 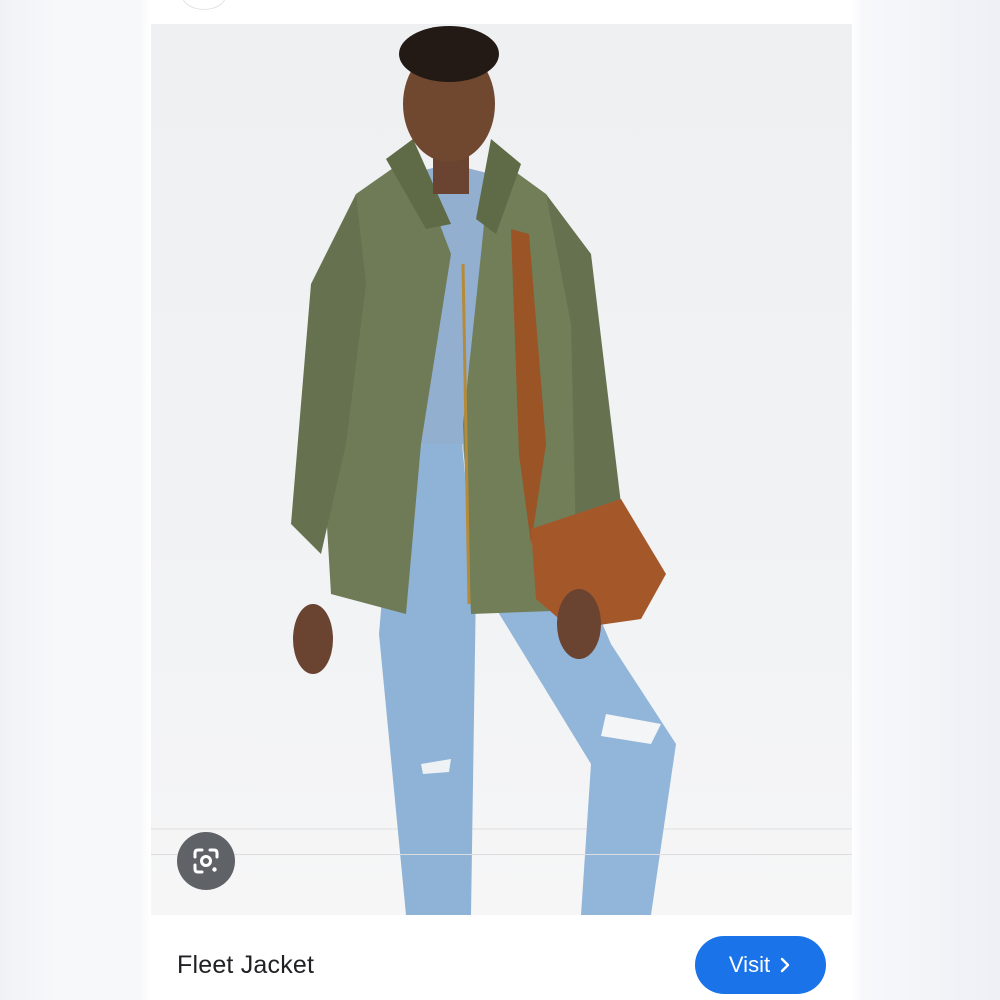 What do you see at coordinates (785, 965) in the screenshot?
I see `chevron-right-icon` at bounding box center [785, 965].